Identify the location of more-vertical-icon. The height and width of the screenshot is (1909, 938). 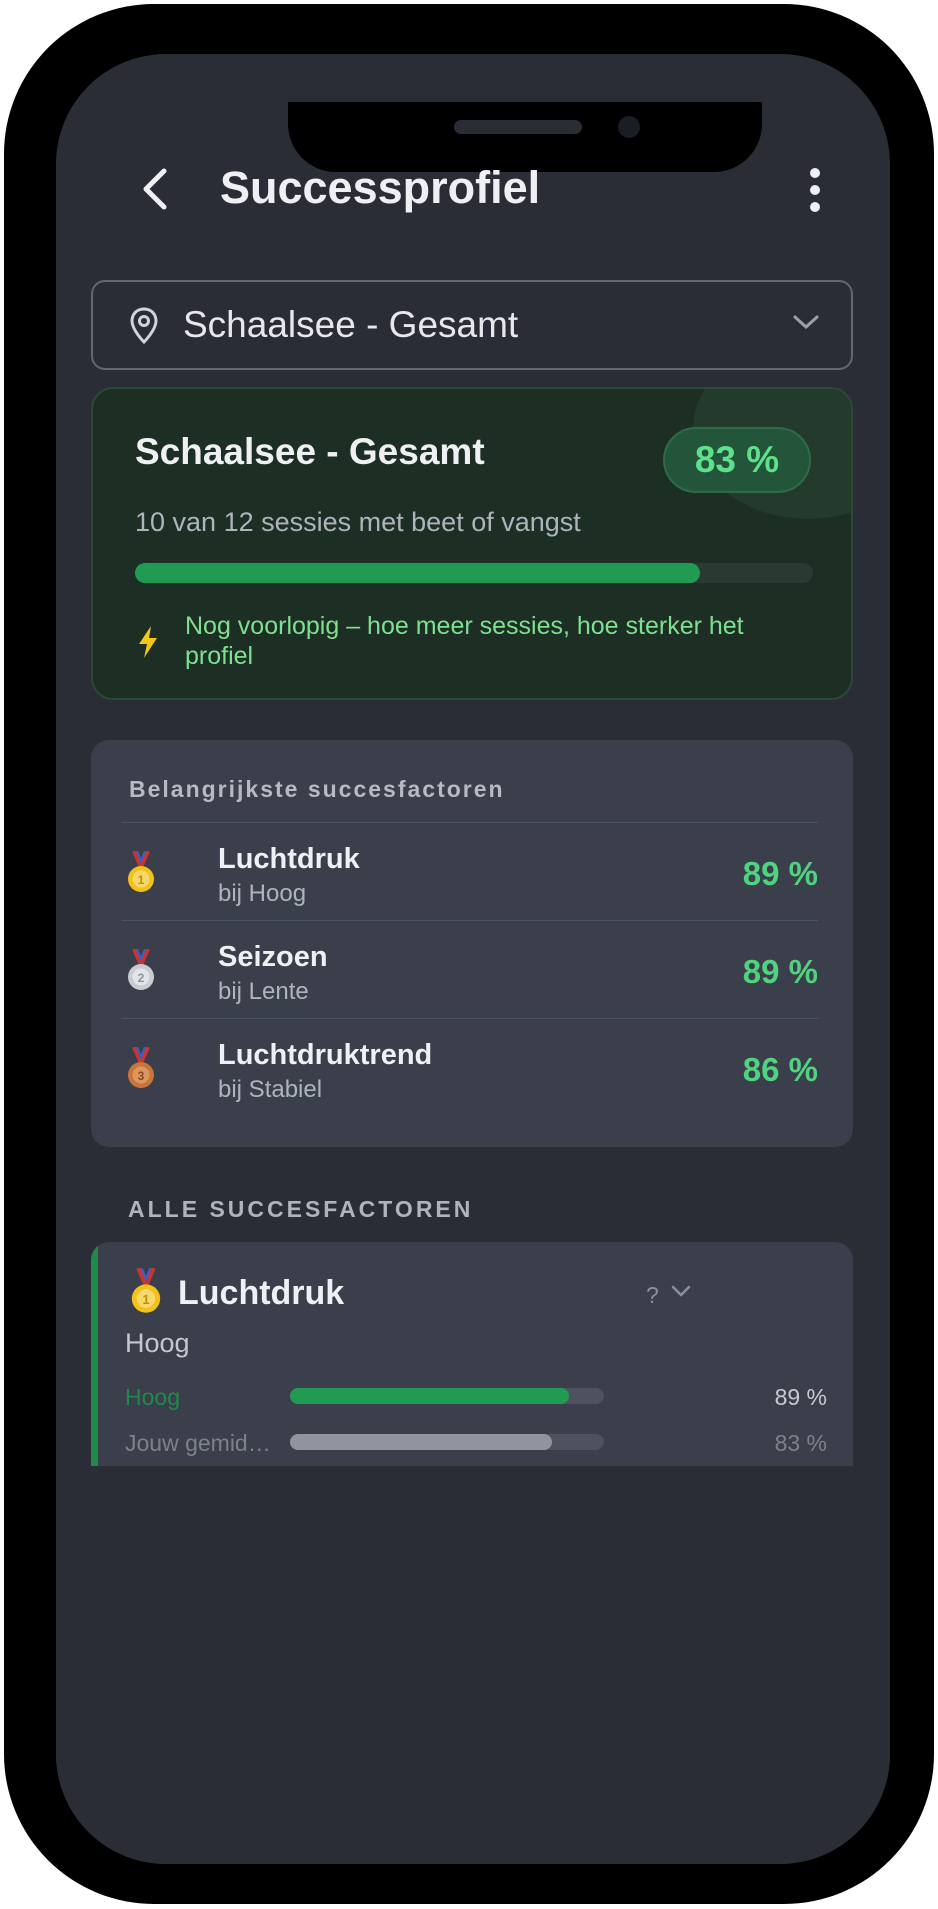
(815, 190).